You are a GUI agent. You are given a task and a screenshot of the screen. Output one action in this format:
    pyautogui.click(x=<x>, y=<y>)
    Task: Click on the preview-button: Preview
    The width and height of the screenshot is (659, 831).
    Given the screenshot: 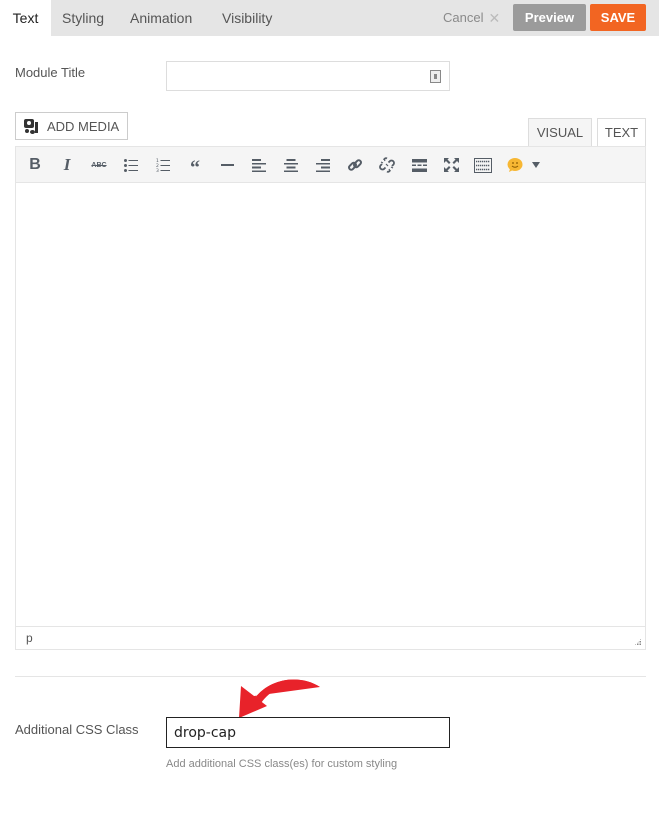 What is the action you would take?
    pyautogui.click(x=549, y=17)
    